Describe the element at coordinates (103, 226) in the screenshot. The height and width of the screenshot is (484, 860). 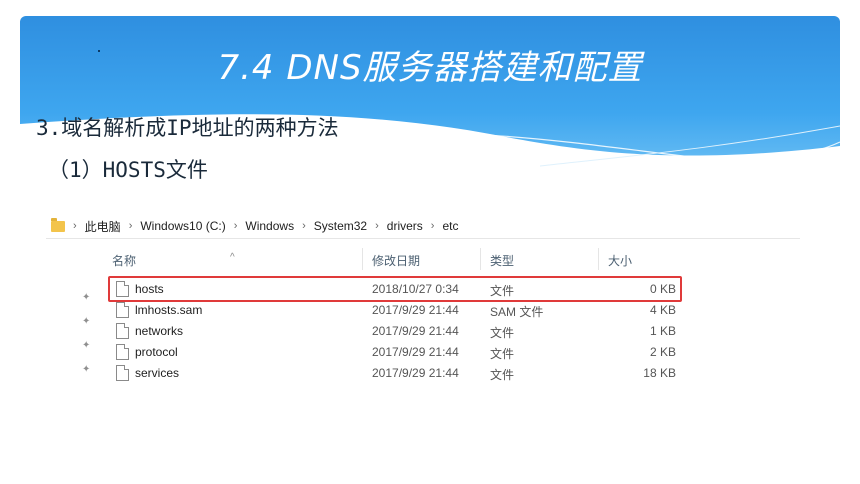
I see `breadcrumb-item: 此电脑` at that location.